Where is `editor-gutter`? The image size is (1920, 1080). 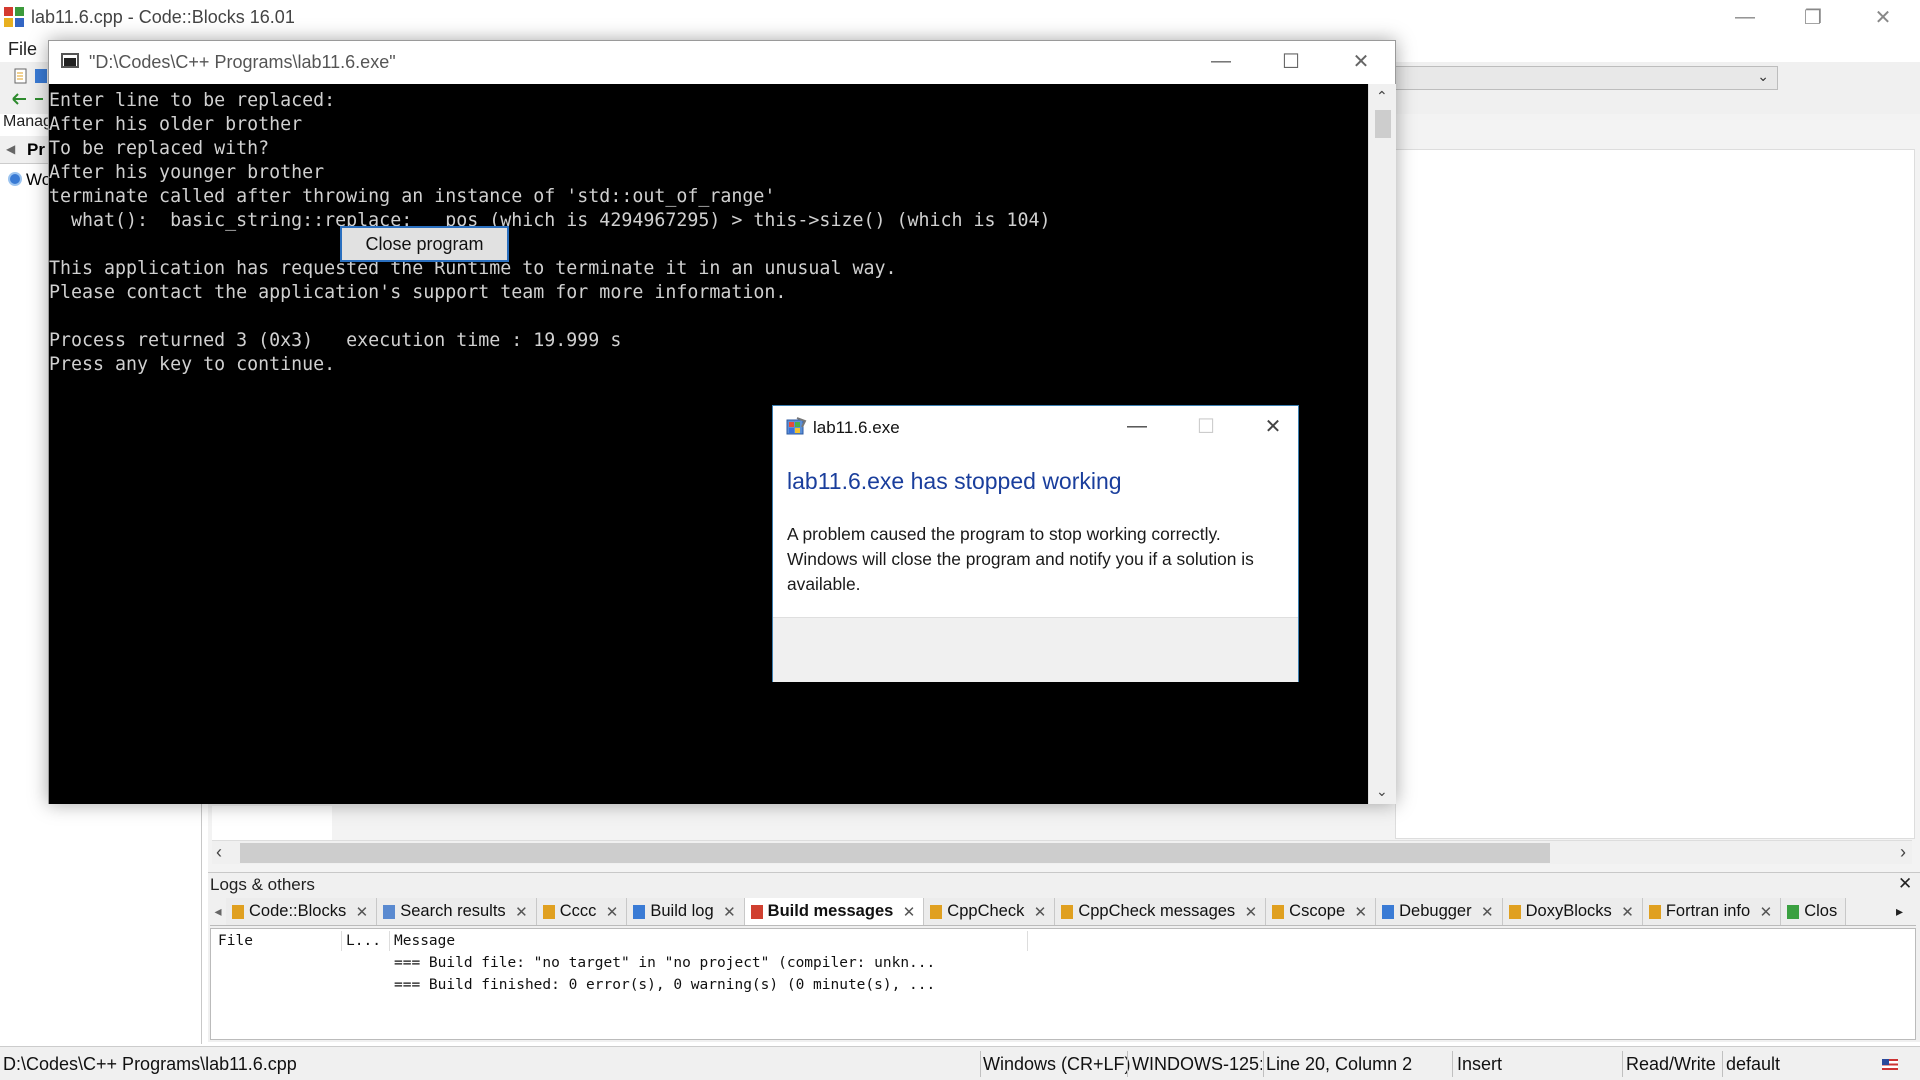
editor-gutter is located at coordinates (272, 824).